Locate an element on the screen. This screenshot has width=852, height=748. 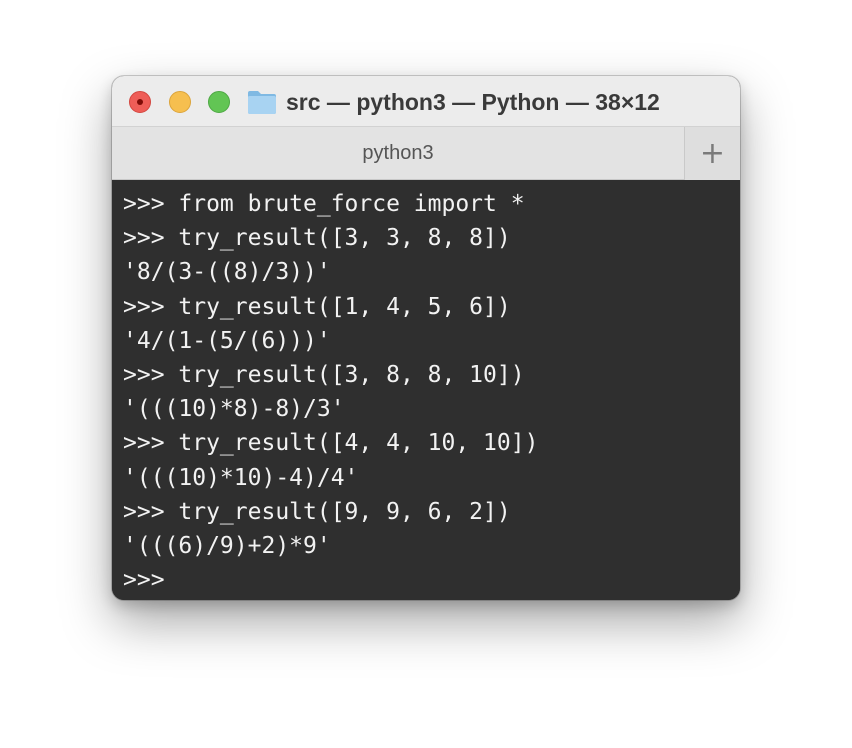
terminal-line: >>> try_result([3, 3, 8, 8]) is located at coordinates (317, 238).